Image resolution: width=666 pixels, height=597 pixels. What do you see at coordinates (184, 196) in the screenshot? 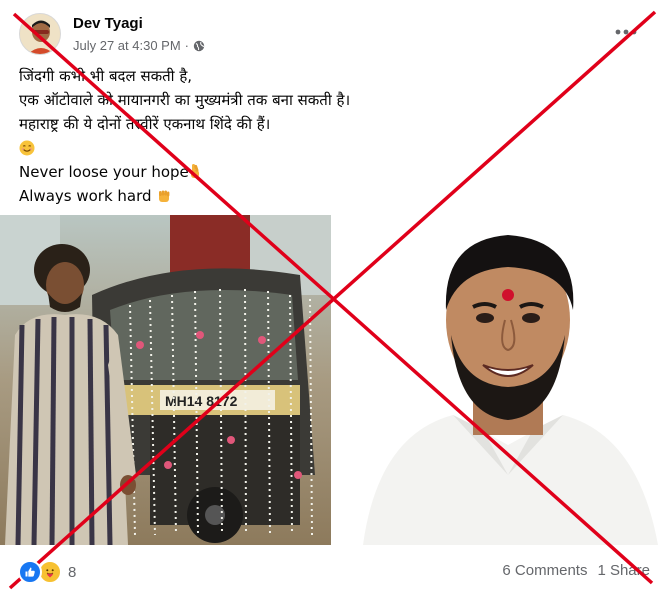
I see `work-line: Always work hard` at bounding box center [184, 196].